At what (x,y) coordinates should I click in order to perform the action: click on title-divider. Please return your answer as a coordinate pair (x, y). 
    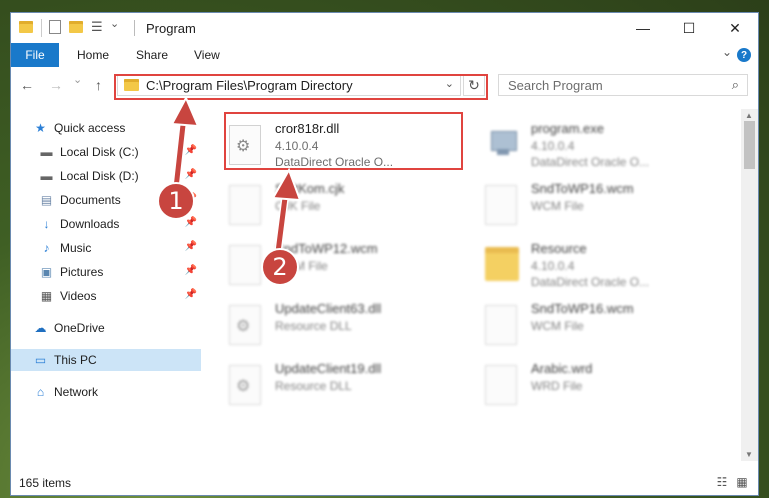
    Looking at the image, I should click on (134, 28).